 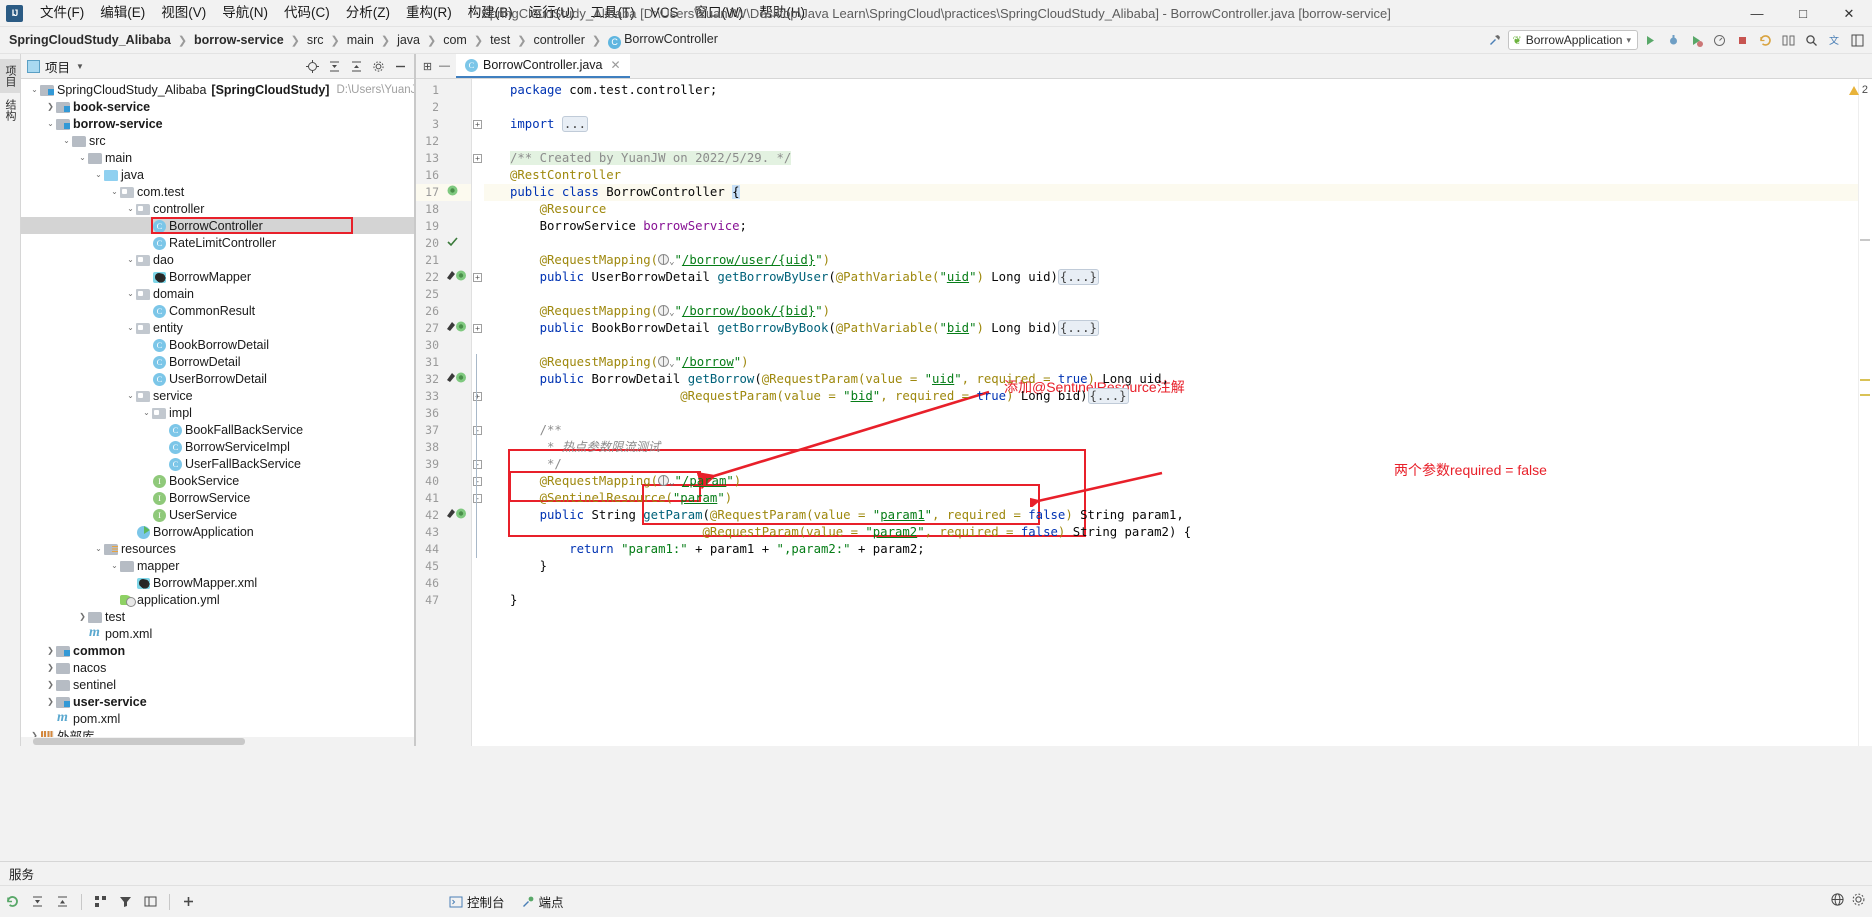 What do you see at coordinates (429, 13) in the screenshot?
I see `menu-item-6: 重构(R)` at bounding box center [429, 13].